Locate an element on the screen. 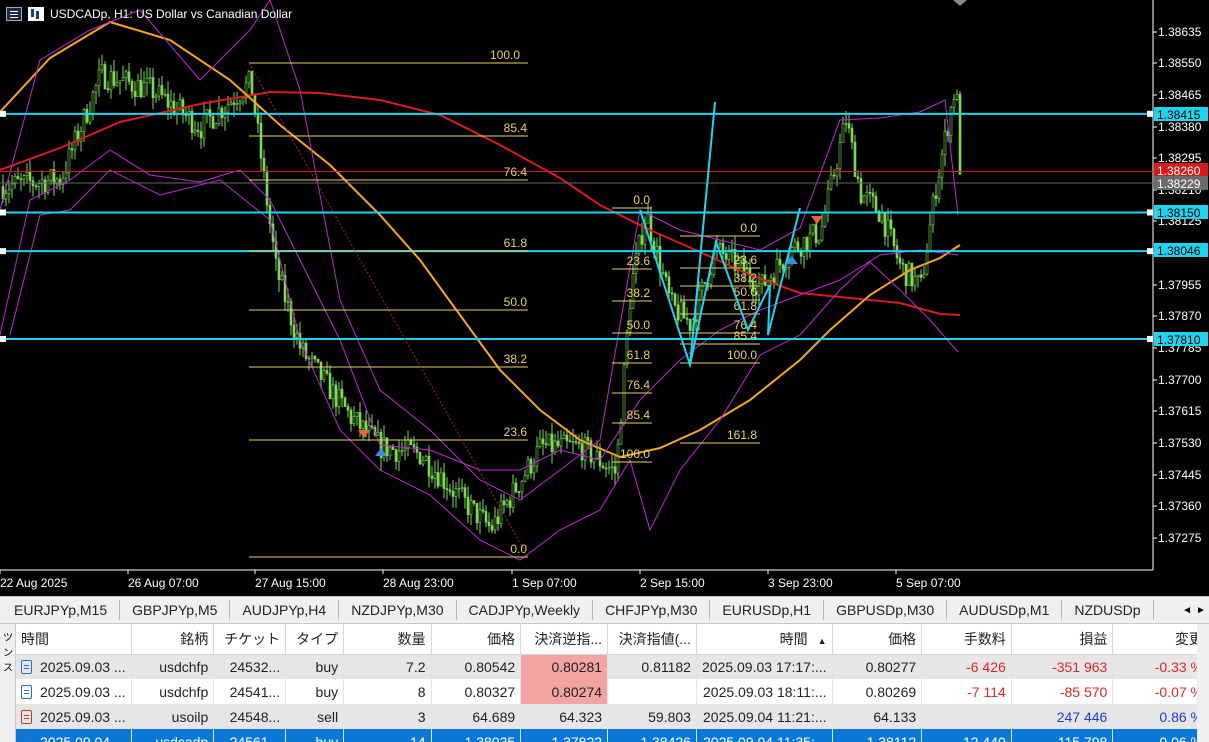 Image resolution: width=1209 pixels, height=742 pixels. col-time-current: 時間 ▲ is located at coordinates (764, 639).